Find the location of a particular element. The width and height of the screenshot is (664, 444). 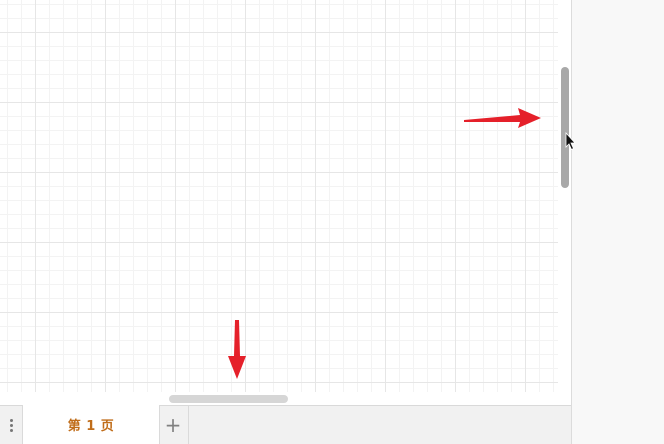

add-page-button: + is located at coordinates (173, 425).